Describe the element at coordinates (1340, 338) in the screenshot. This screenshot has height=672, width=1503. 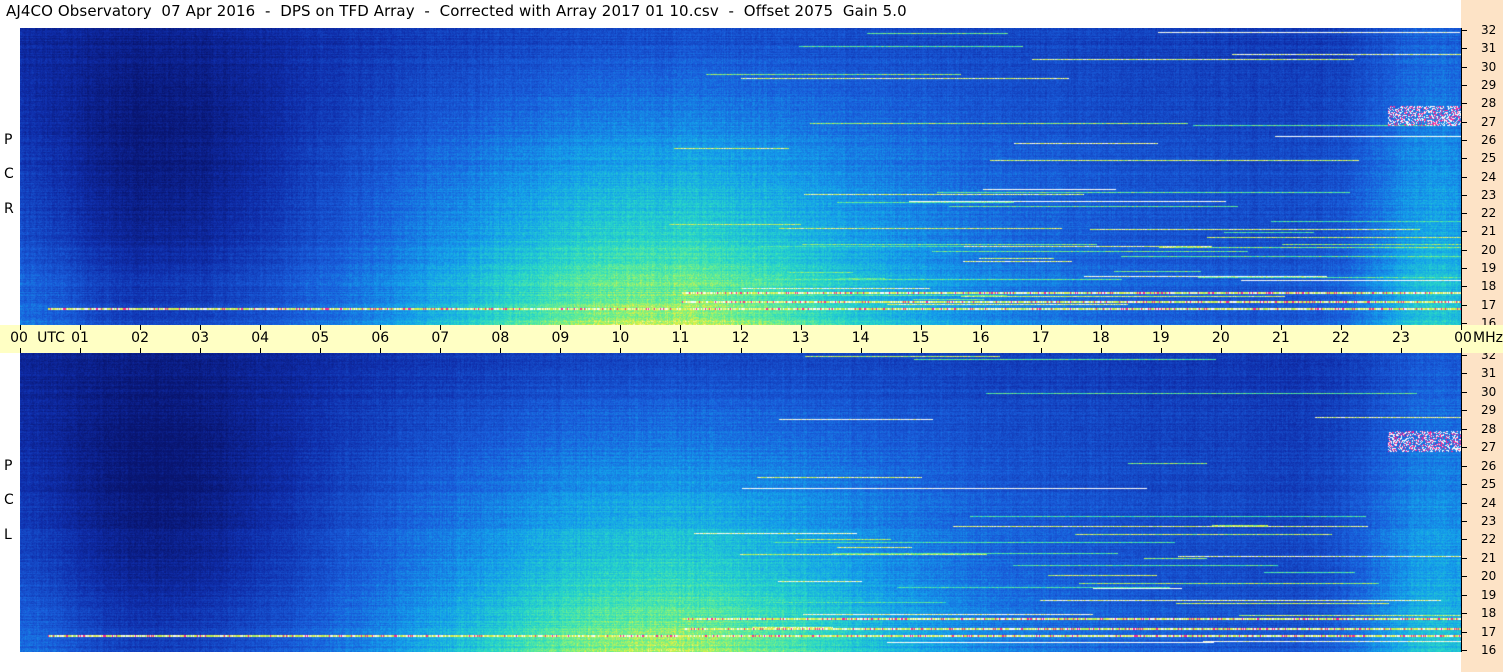
I see `x-tick-label: 22` at that location.